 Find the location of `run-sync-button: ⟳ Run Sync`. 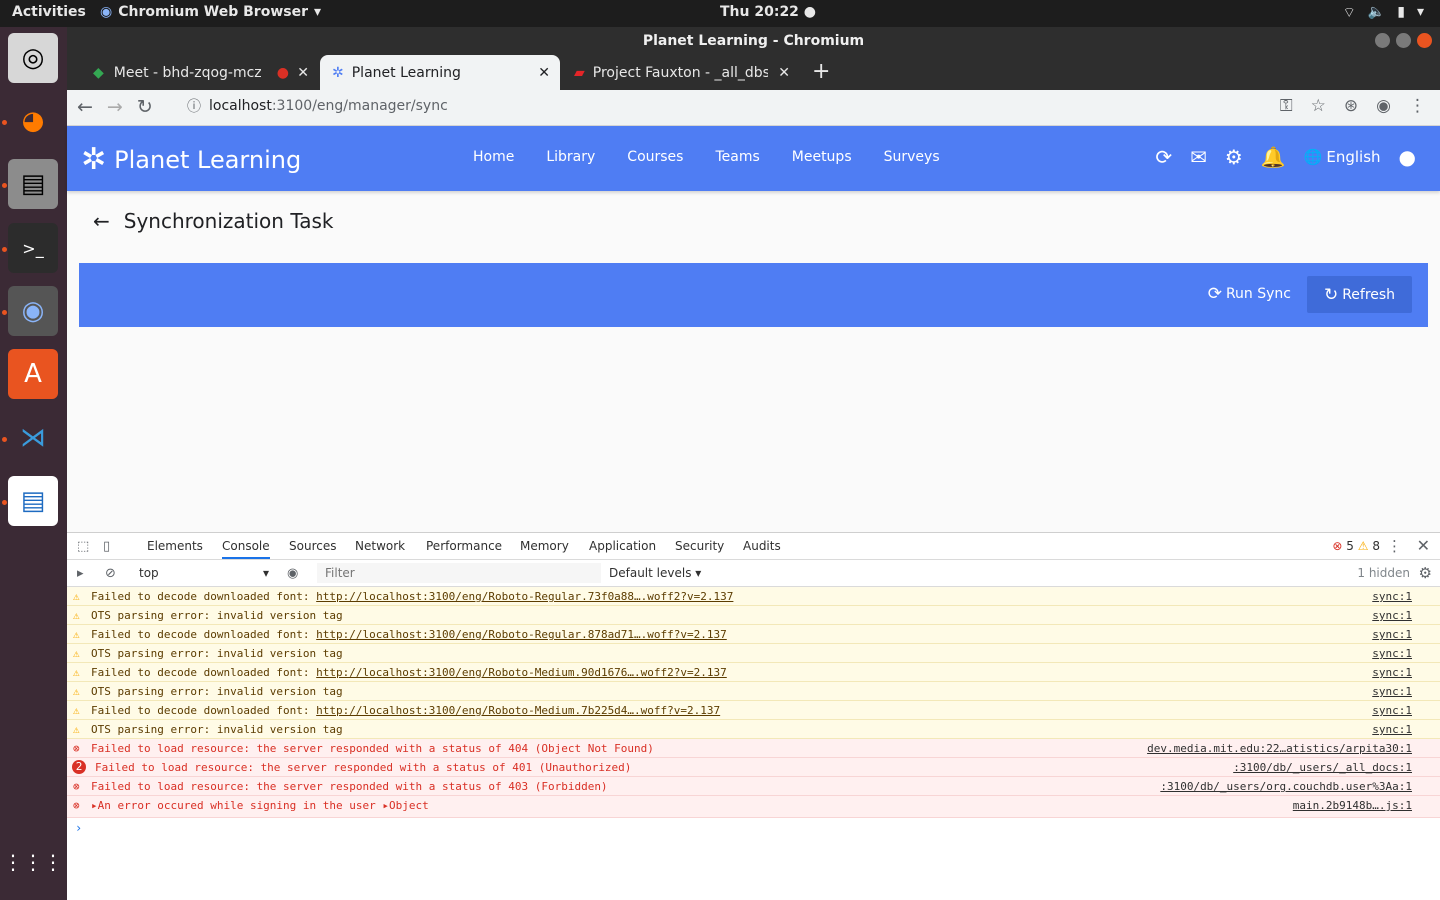

run-sync-button: ⟳ Run Sync is located at coordinates (1249, 294).